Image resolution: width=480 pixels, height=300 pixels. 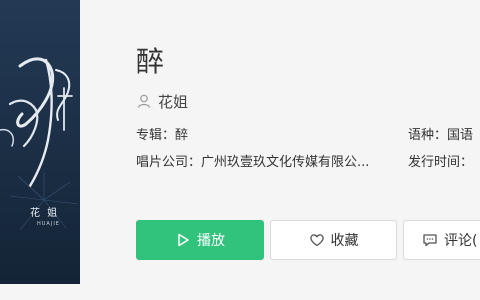 I want to click on heart-icon, so click(x=316, y=240).